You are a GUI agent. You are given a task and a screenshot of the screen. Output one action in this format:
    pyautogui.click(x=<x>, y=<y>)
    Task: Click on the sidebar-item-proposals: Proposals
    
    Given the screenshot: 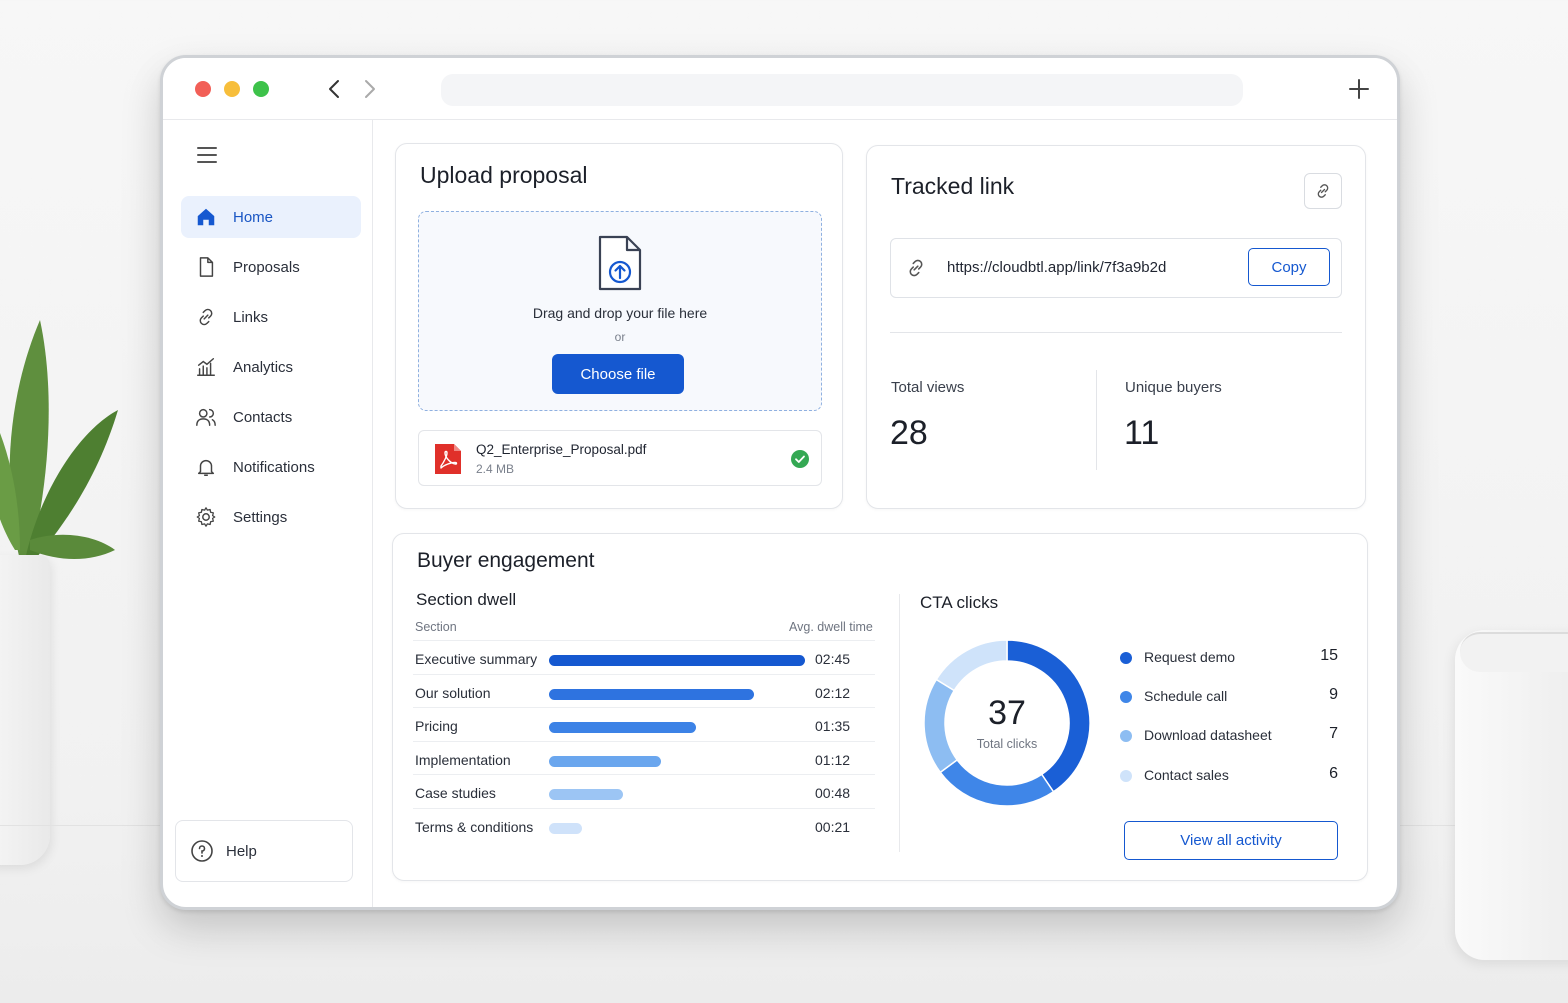 What is the action you would take?
    pyautogui.click(x=271, y=267)
    